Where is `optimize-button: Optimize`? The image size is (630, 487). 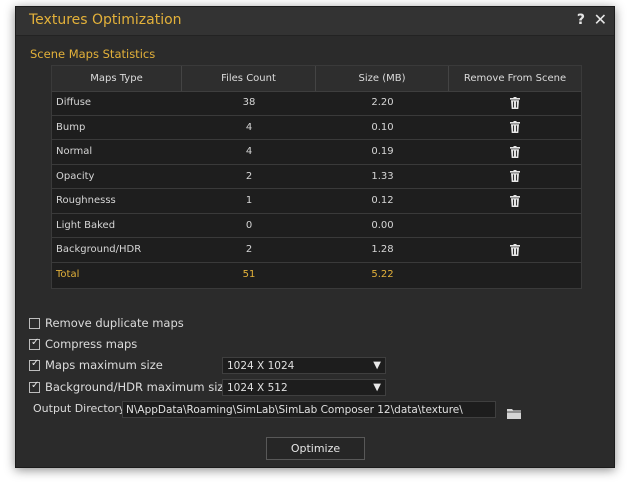 optimize-button: Optimize is located at coordinates (315, 448).